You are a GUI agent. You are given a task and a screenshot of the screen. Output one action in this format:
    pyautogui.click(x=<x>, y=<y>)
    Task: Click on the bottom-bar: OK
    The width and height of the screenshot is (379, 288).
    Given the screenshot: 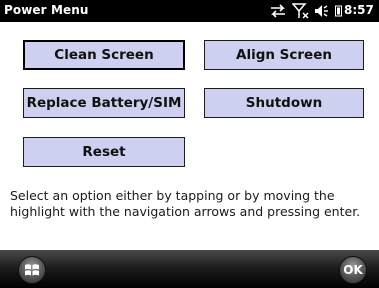 What is the action you would take?
    pyautogui.click(x=189, y=269)
    